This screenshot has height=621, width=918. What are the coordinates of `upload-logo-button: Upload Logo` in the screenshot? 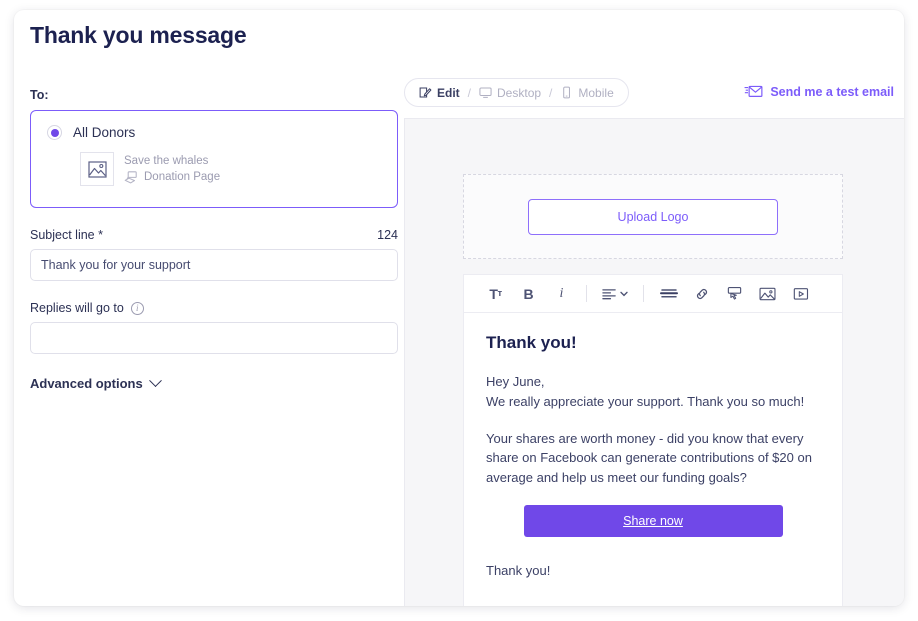 It's located at (653, 216).